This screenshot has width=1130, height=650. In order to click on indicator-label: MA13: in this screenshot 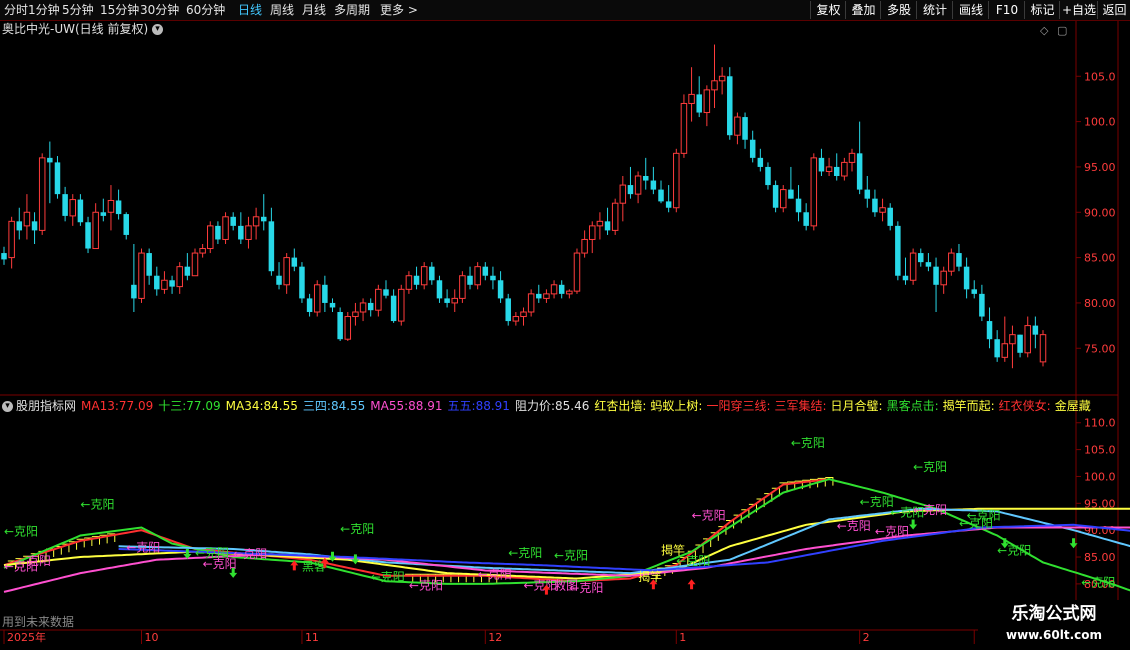, I will do `click(100, 406)`.